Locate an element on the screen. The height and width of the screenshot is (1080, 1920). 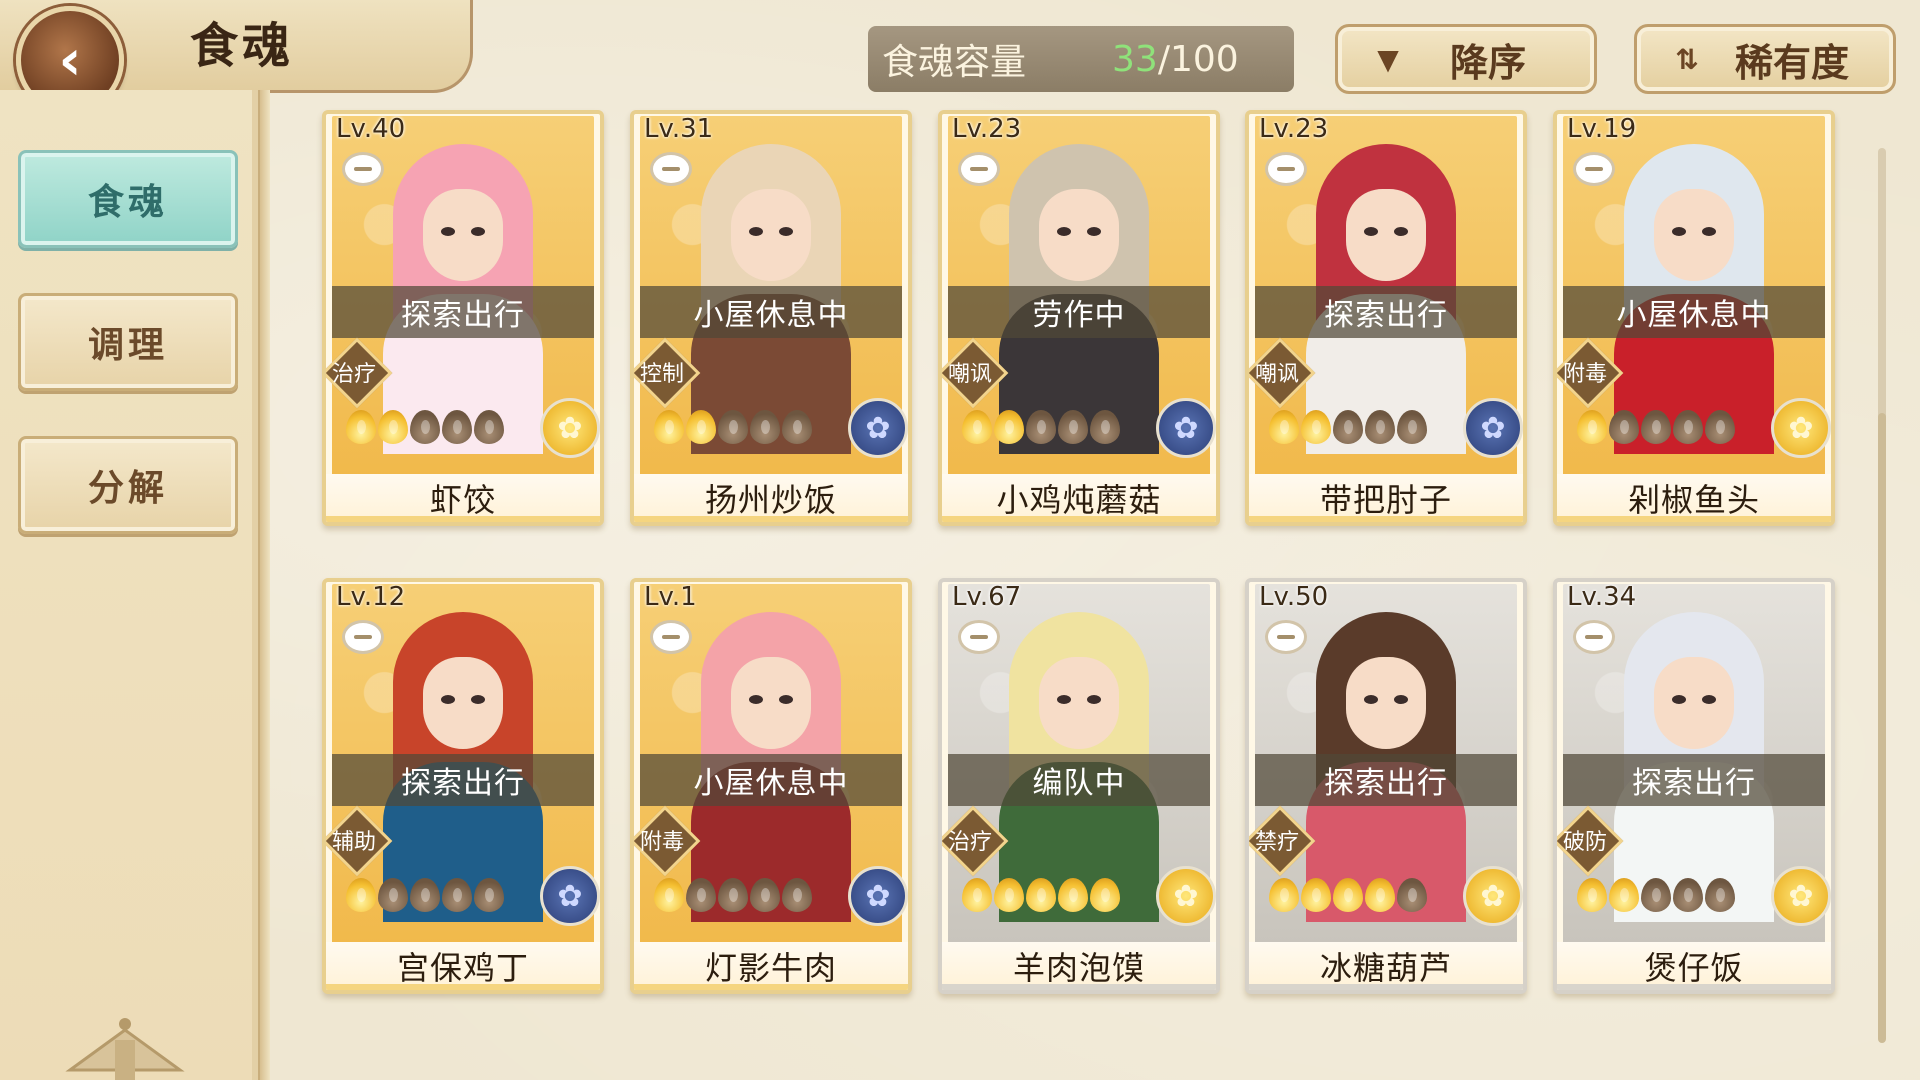
level-label: Lv.1 is located at coordinates (670, 597).